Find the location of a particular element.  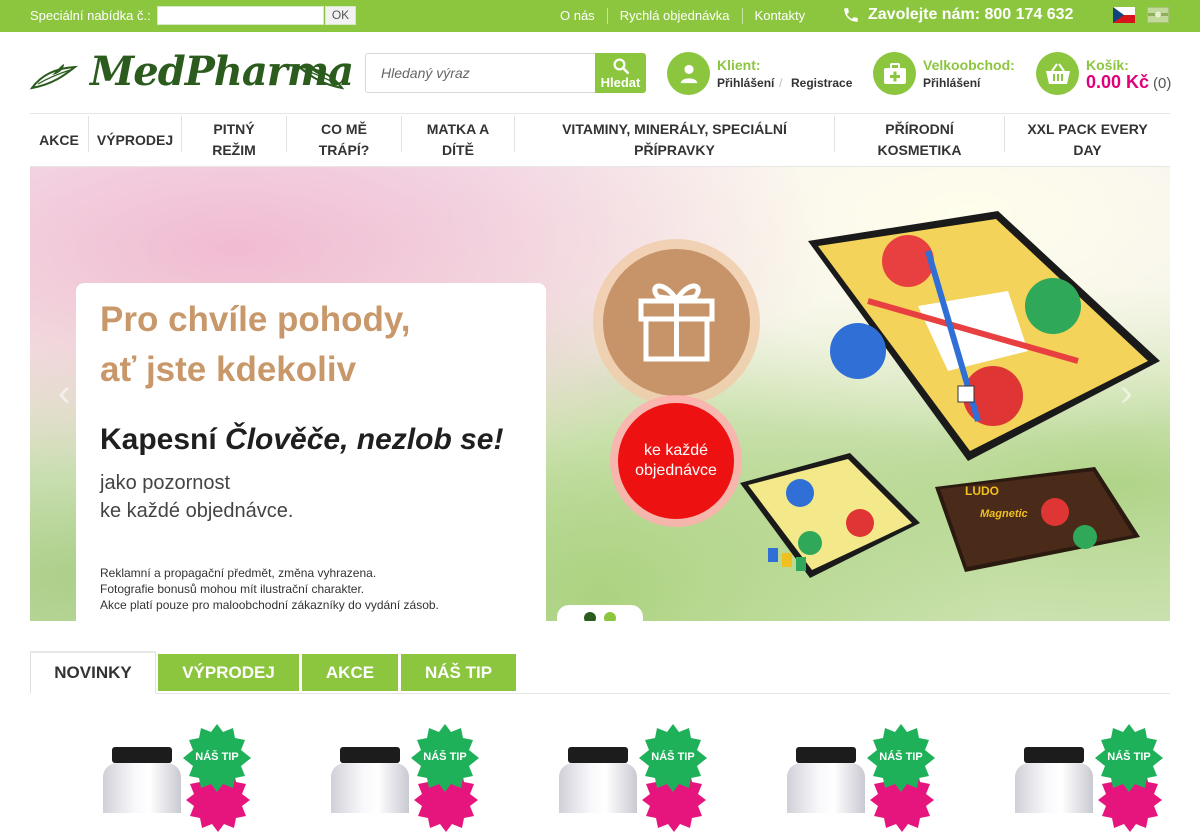

nav-item-pitny-rezim: PITNÝ REŽIM is located at coordinates (234, 140).